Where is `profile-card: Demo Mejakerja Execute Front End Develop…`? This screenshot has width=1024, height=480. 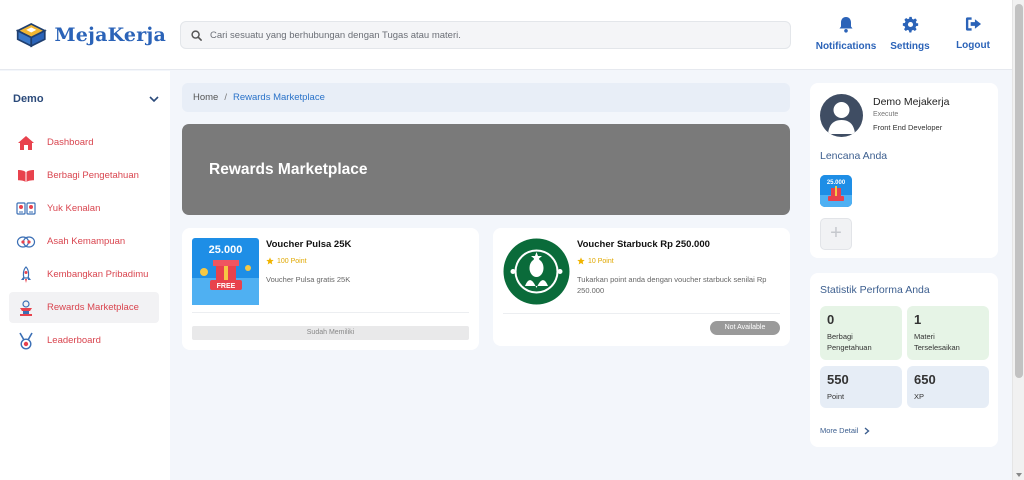
profile-card: Demo Mejakerja Execute Front End Develop… is located at coordinates (904, 170).